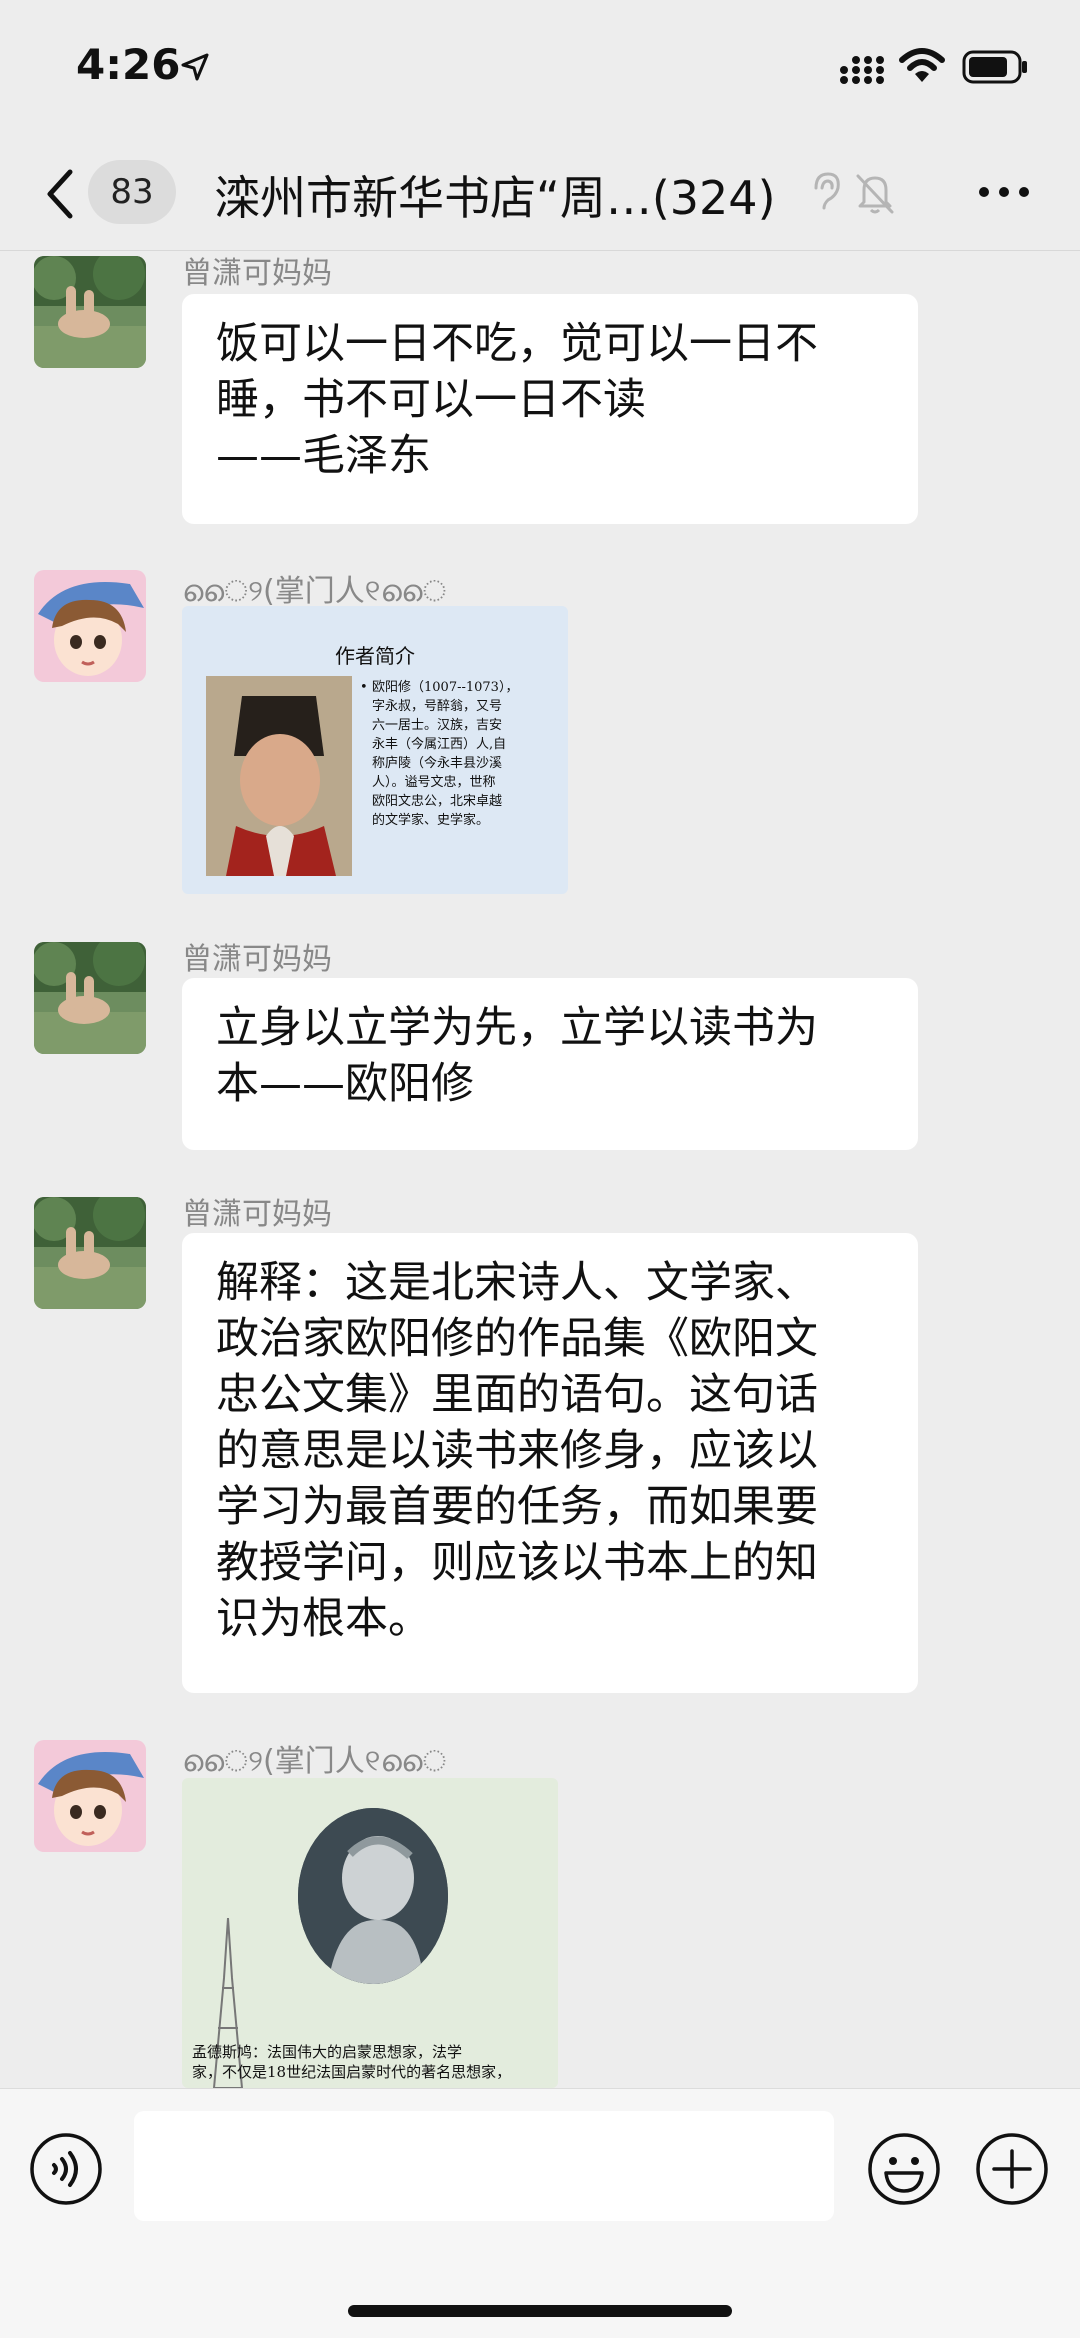  What do you see at coordinates (904, 2169) in the screenshot?
I see `emoji-icon` at bounding box center [904, 2169].